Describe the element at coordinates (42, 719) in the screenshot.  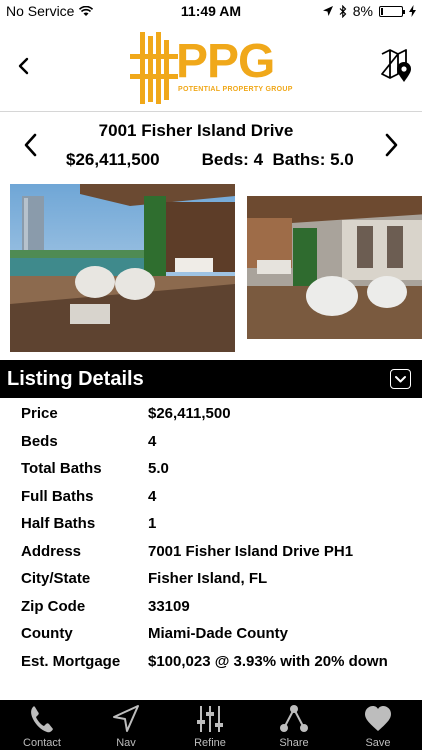
I see `phone-icon` at that location.